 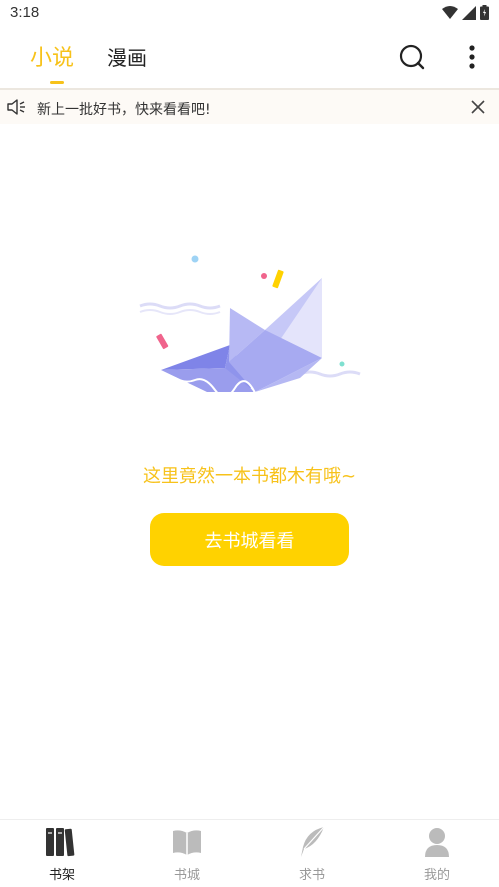 What do you see at coordinates (437, 842) in the screenshot?
I see `user-icon` at bounding box center [437, 842].